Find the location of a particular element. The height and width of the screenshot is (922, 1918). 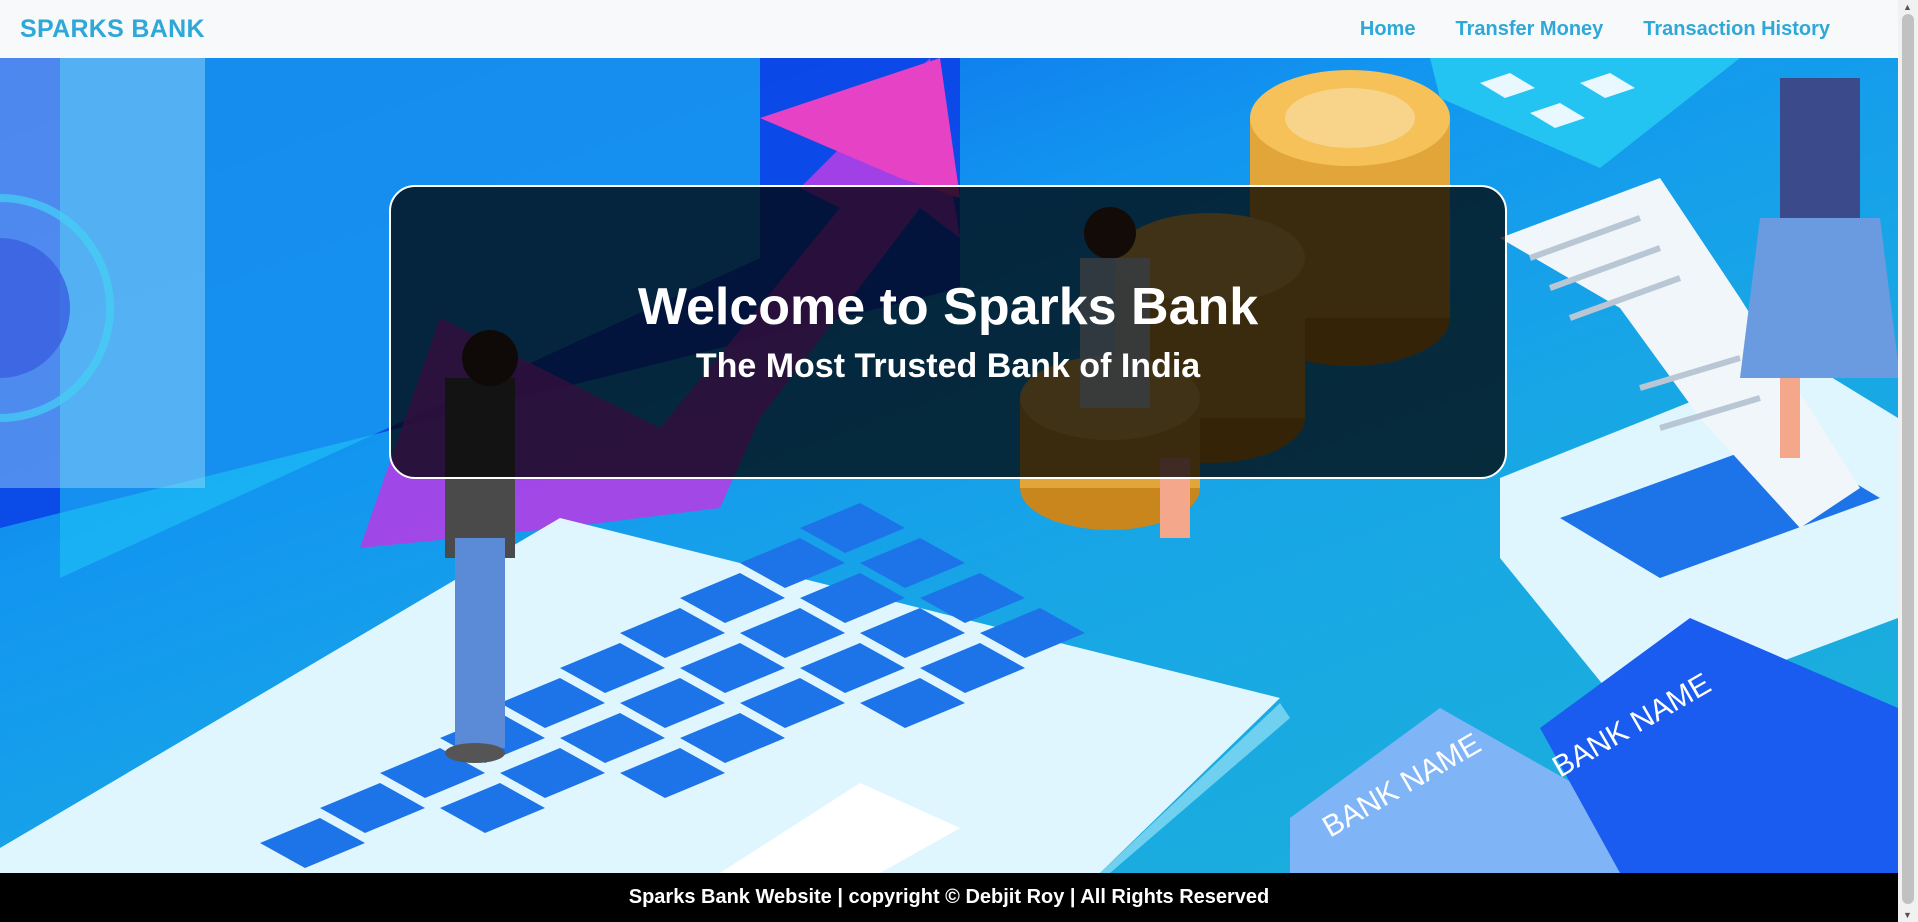

brand-logo-link: SPARKS BANK is located at coordinates (112, 29).